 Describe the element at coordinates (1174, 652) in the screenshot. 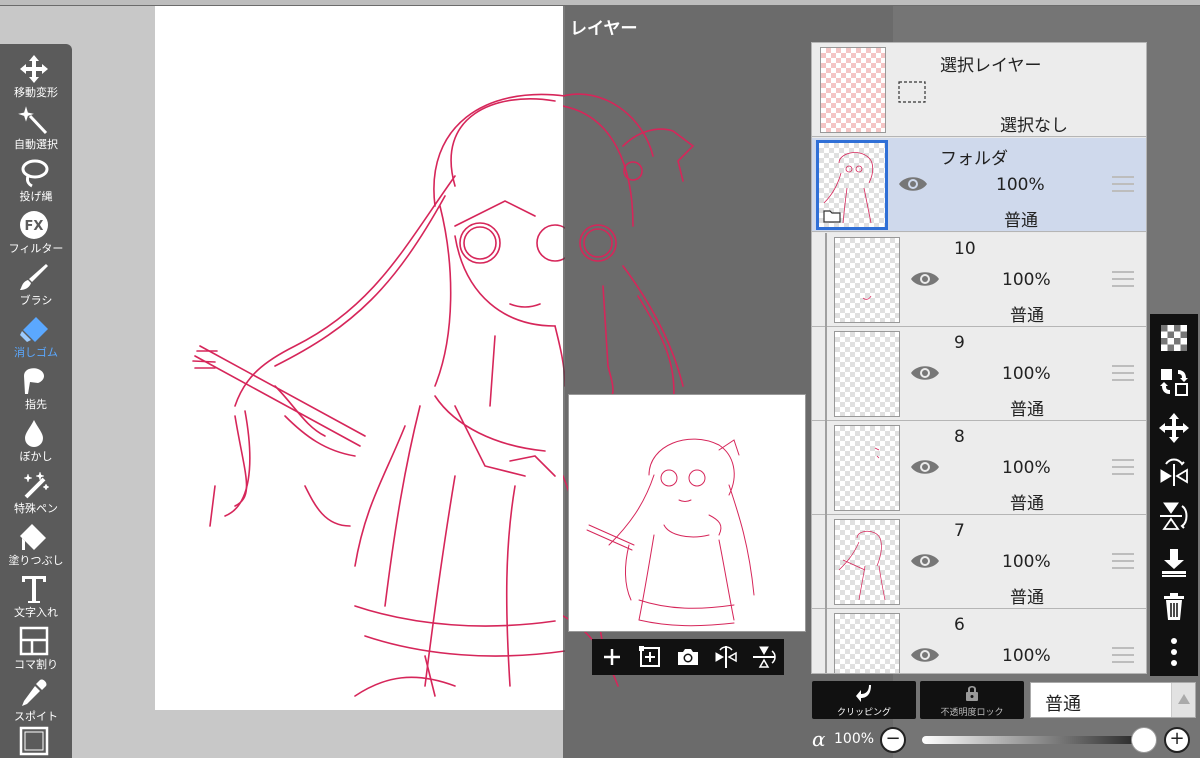

I see `more-options-icon` at that location.